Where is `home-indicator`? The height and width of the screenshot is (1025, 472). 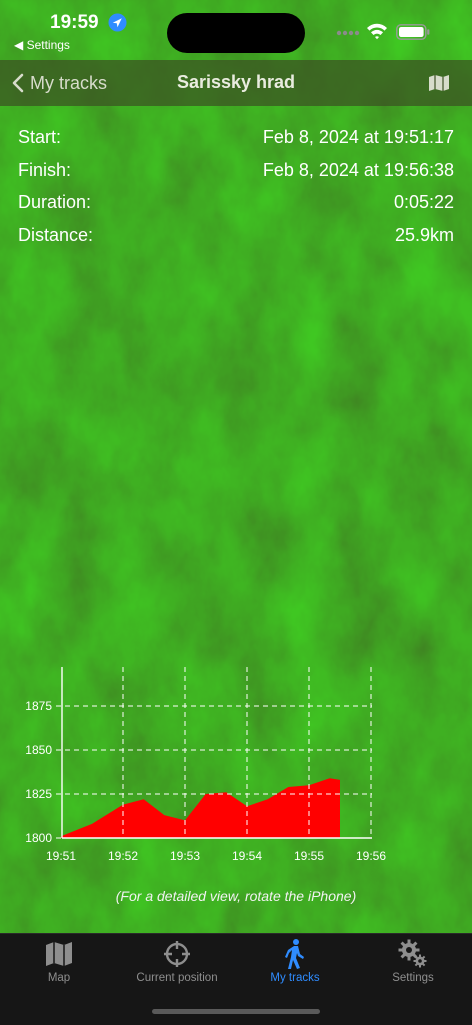 home-indicator is located at coordinates (236, 1011).